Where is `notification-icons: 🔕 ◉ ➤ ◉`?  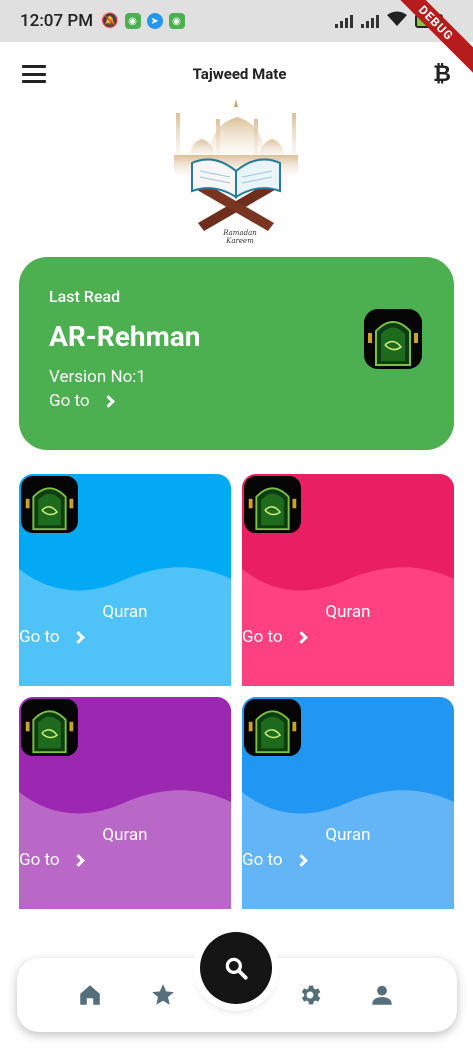
notification-icons: 🔕 ◉ ➤ ◉ is located at coordinates (143, 21).